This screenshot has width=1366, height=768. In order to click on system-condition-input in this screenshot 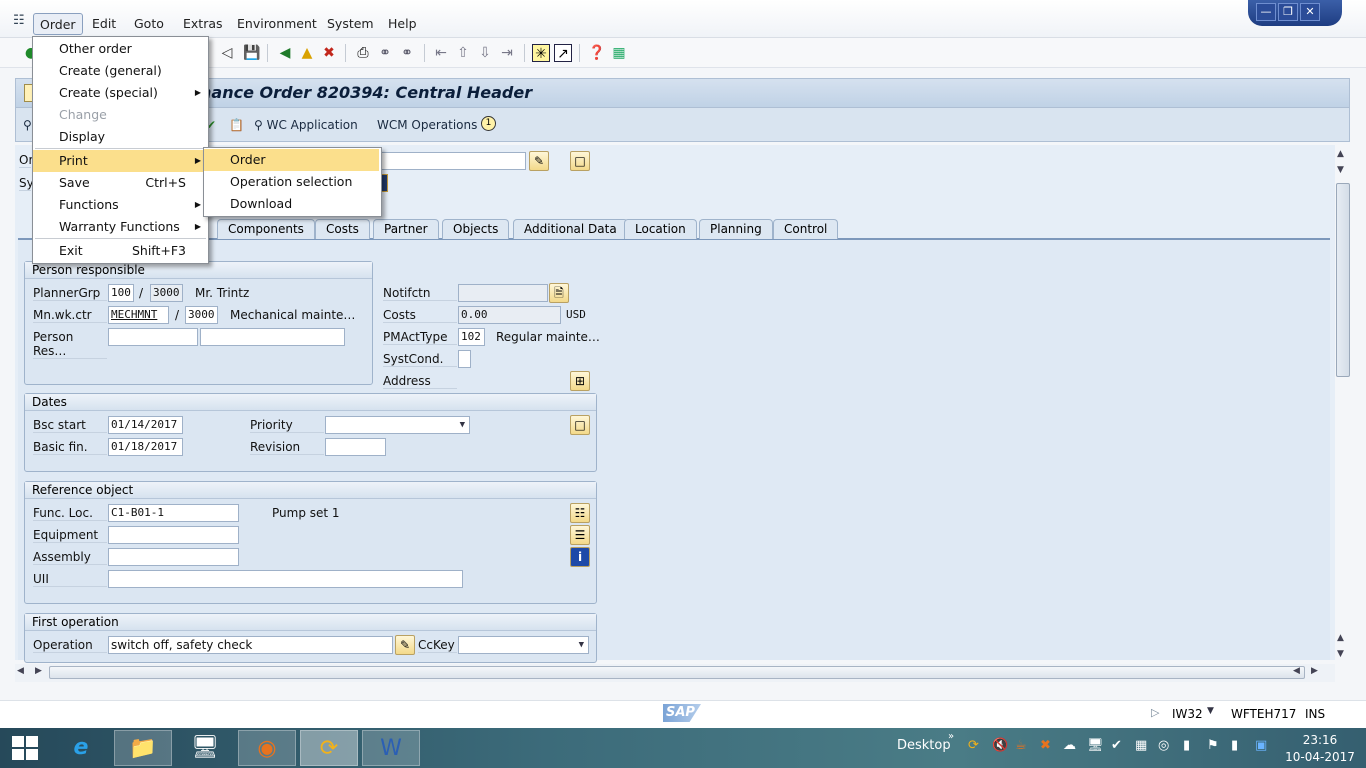, I will do `click(464, 359)`.